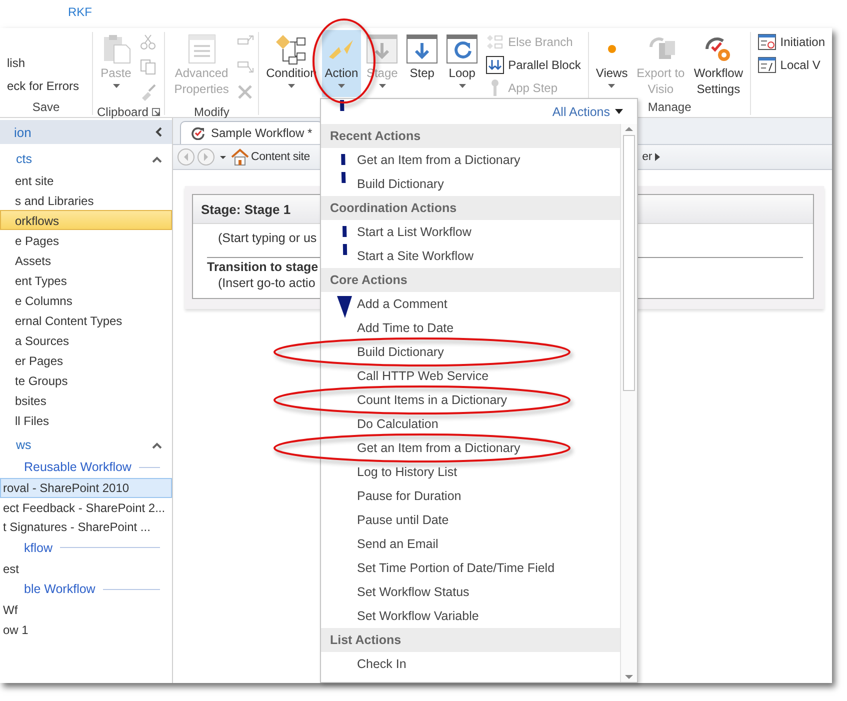  What do you see at coordinates (262, 267) in the screenshot?
I see `section-title: Transition to stage` at bounding box center [262, 267].